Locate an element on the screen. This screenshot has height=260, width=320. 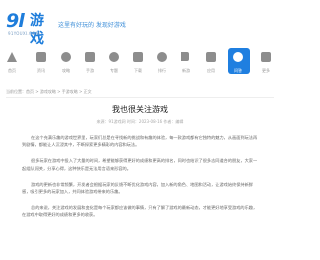
qa-icon is located at coordinates (238, 57).